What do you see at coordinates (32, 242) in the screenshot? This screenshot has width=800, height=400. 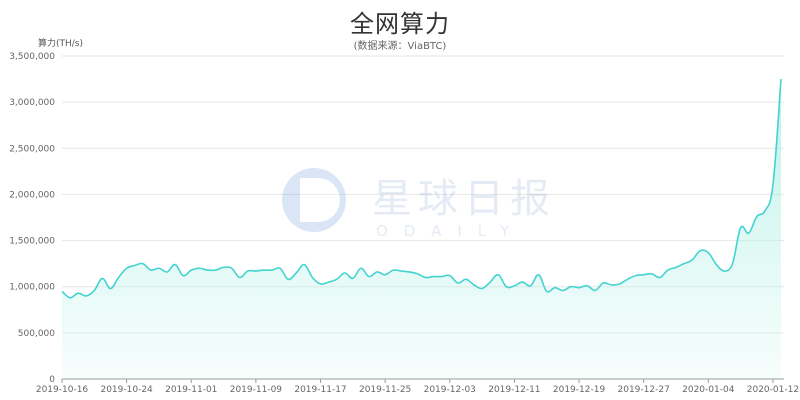 I see `y-tick-label: 1,500,000` at bounding box center [32, 242].